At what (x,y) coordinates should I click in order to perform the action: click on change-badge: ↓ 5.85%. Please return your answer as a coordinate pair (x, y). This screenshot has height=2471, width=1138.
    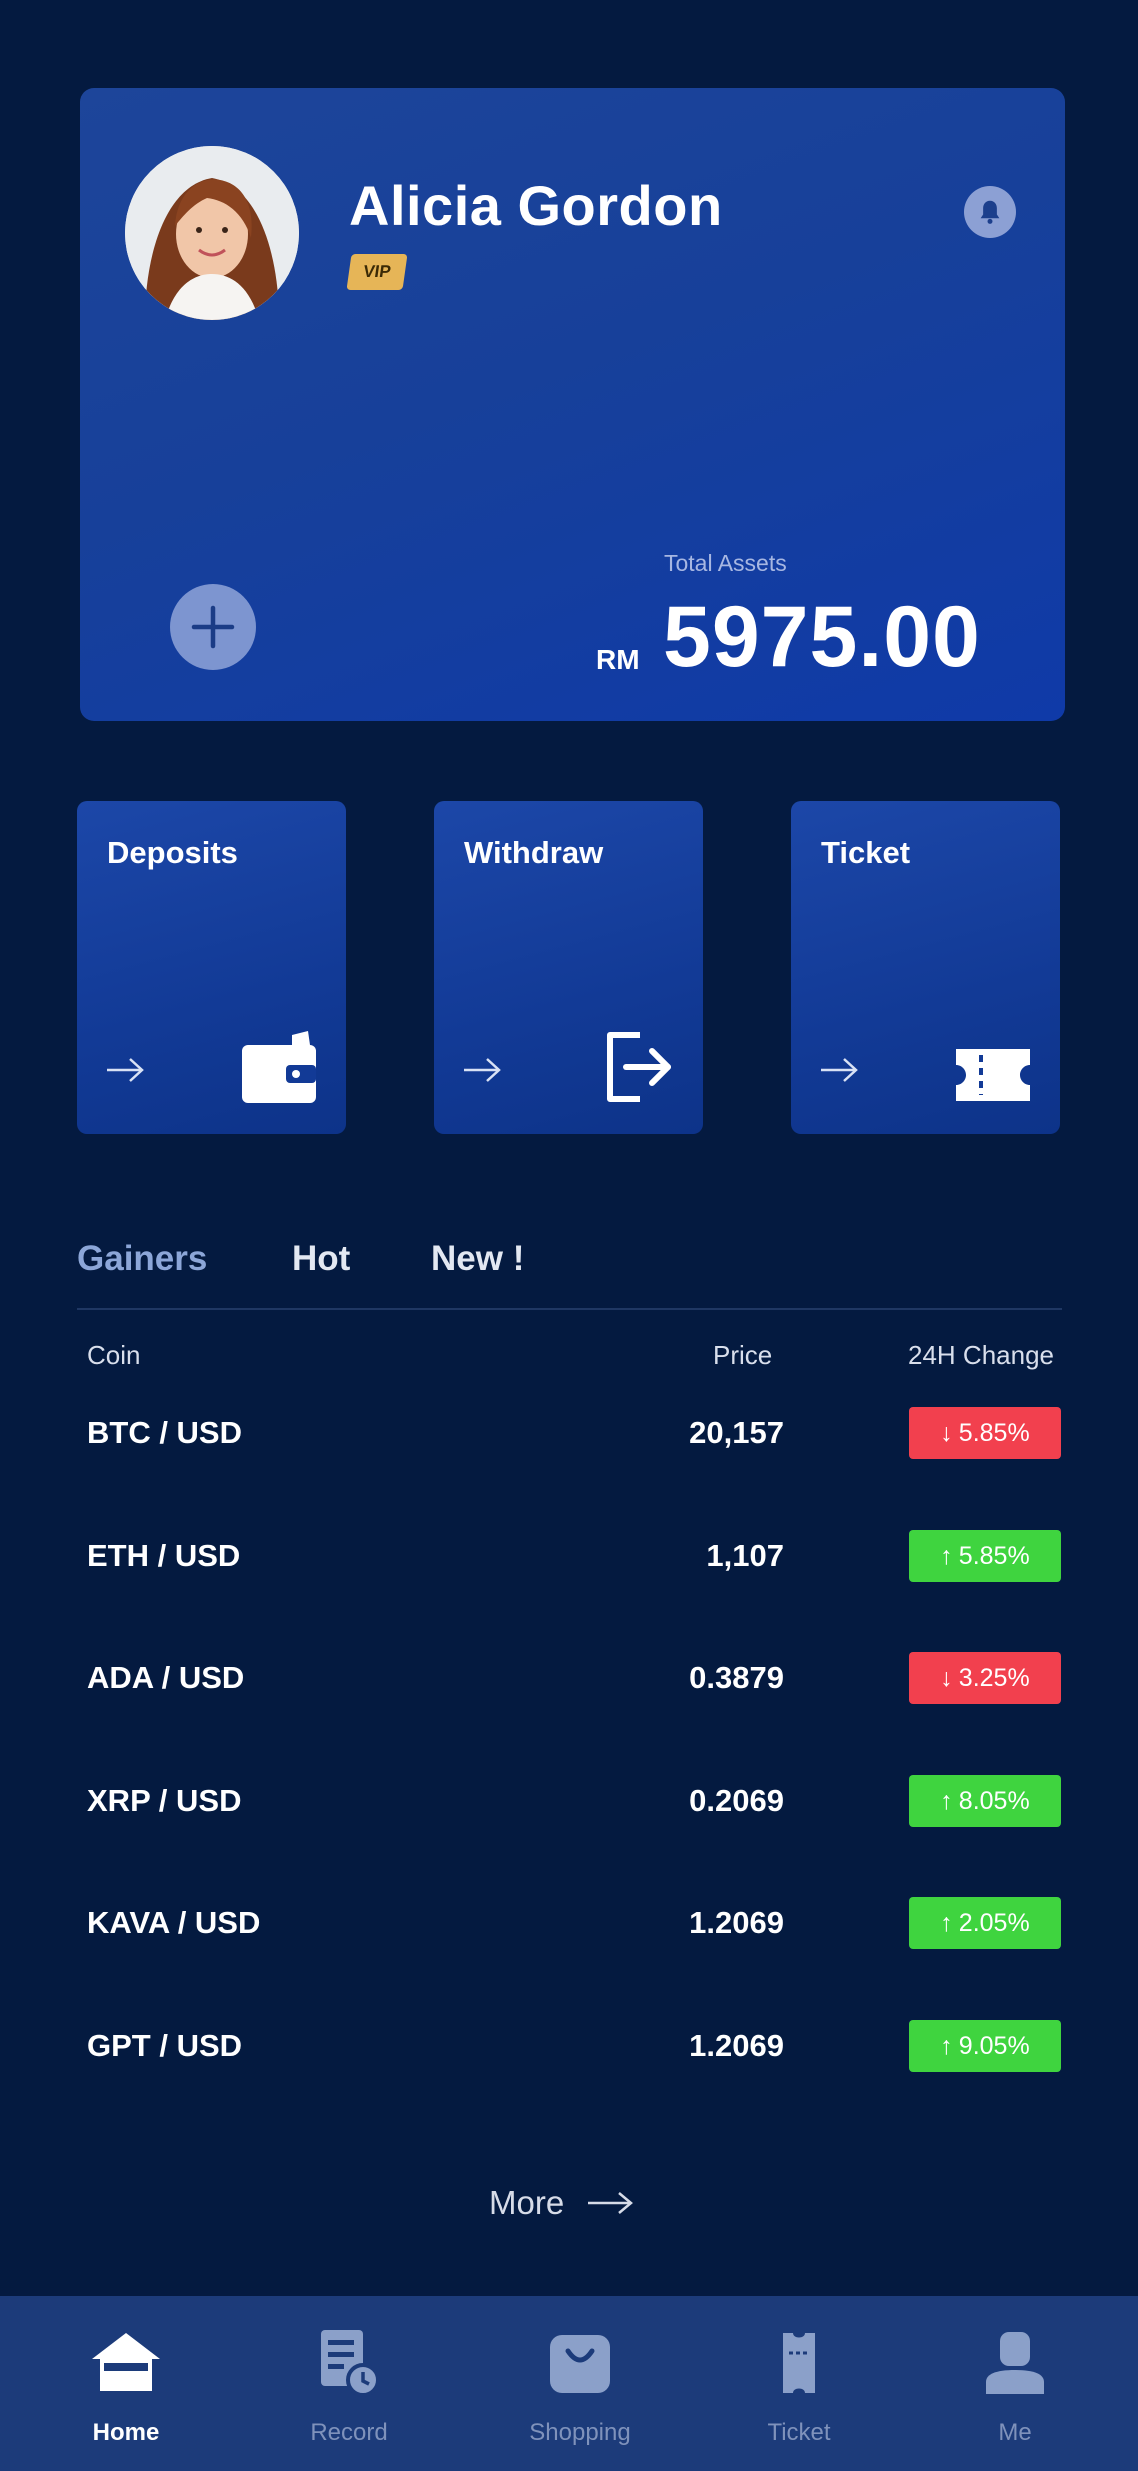
    Looking at the image, I should click on (985, 1433).